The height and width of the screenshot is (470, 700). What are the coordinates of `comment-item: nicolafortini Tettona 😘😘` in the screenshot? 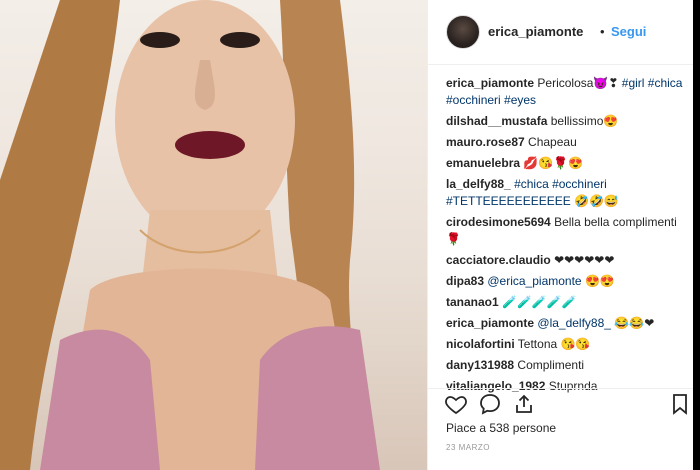 It's located at (566, 344).